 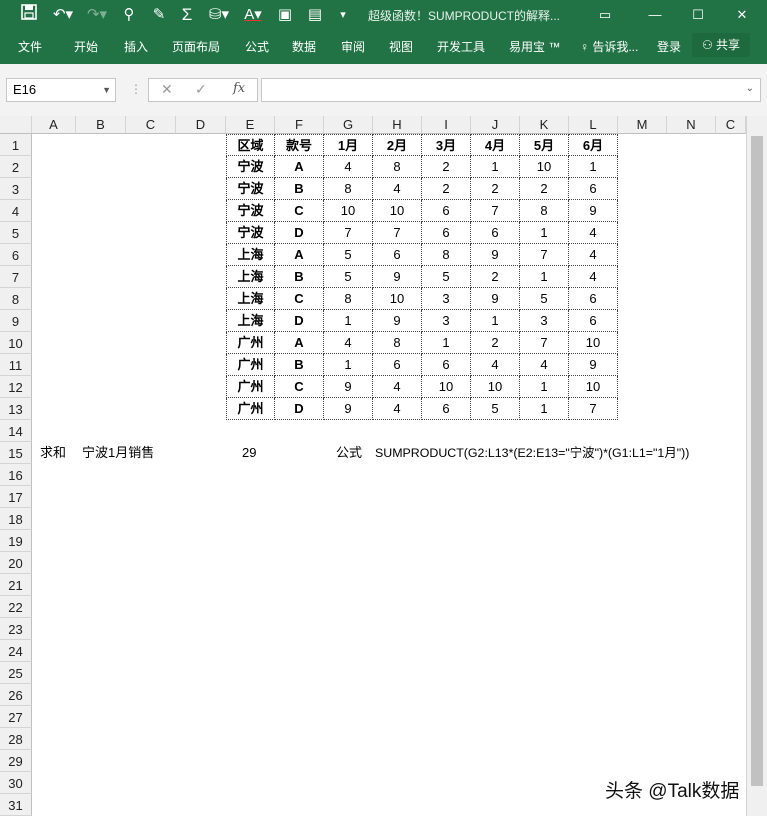 What do you see at coordinates (196, 46) in the screenshot?
I see `tab-page-layout: 页面布局` at bounding box center [196, 46].